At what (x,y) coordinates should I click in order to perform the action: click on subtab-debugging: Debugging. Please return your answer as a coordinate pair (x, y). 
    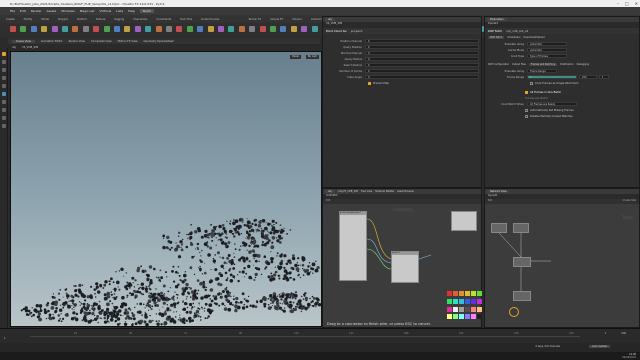
    Looking at the image, I should click on (583, 64).